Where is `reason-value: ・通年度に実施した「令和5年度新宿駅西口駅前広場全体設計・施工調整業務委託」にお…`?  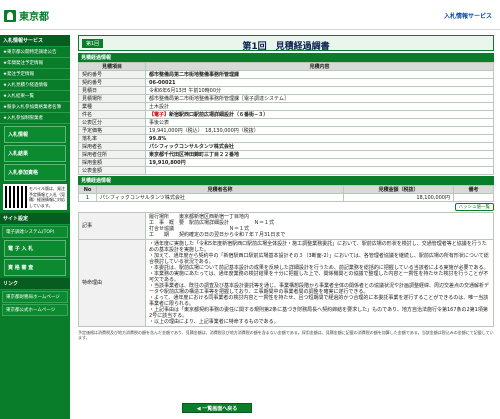
reason-value: ・通年度に実施した「令和5年度新宿駅西口駅前広場全体設計・施工調整業務委託」にお… is located at coordinates (319, 283).